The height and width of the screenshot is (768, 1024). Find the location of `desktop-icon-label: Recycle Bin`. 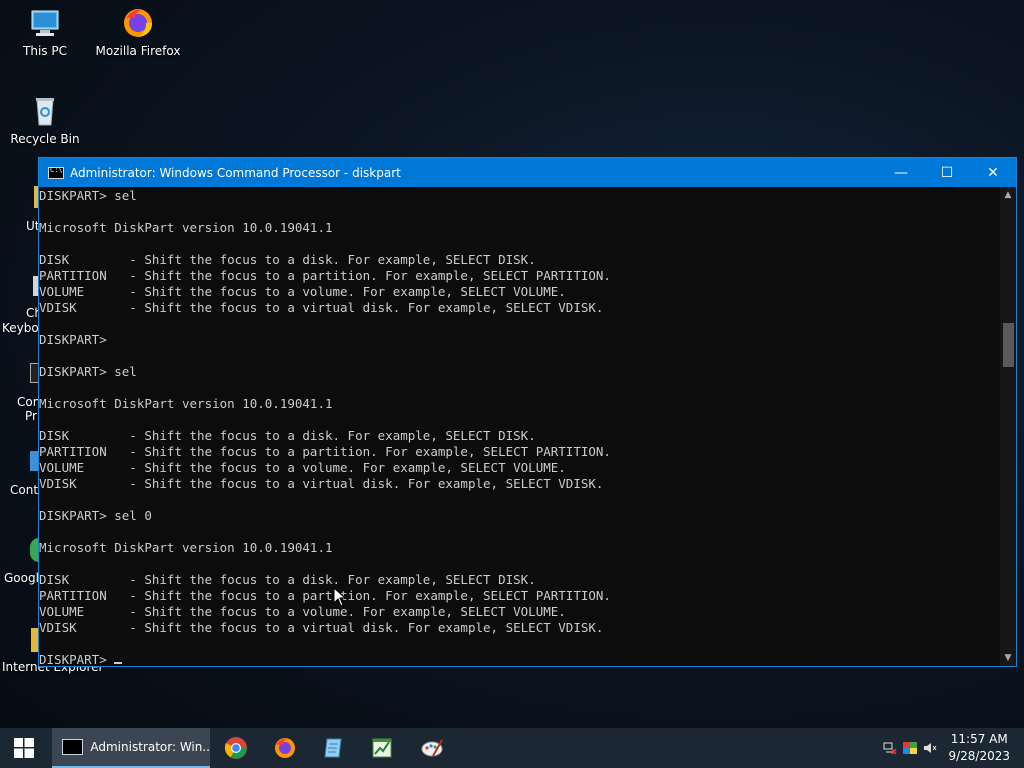

desktop-icon-label: Recycle Bin is located at coordinates (45, 139).